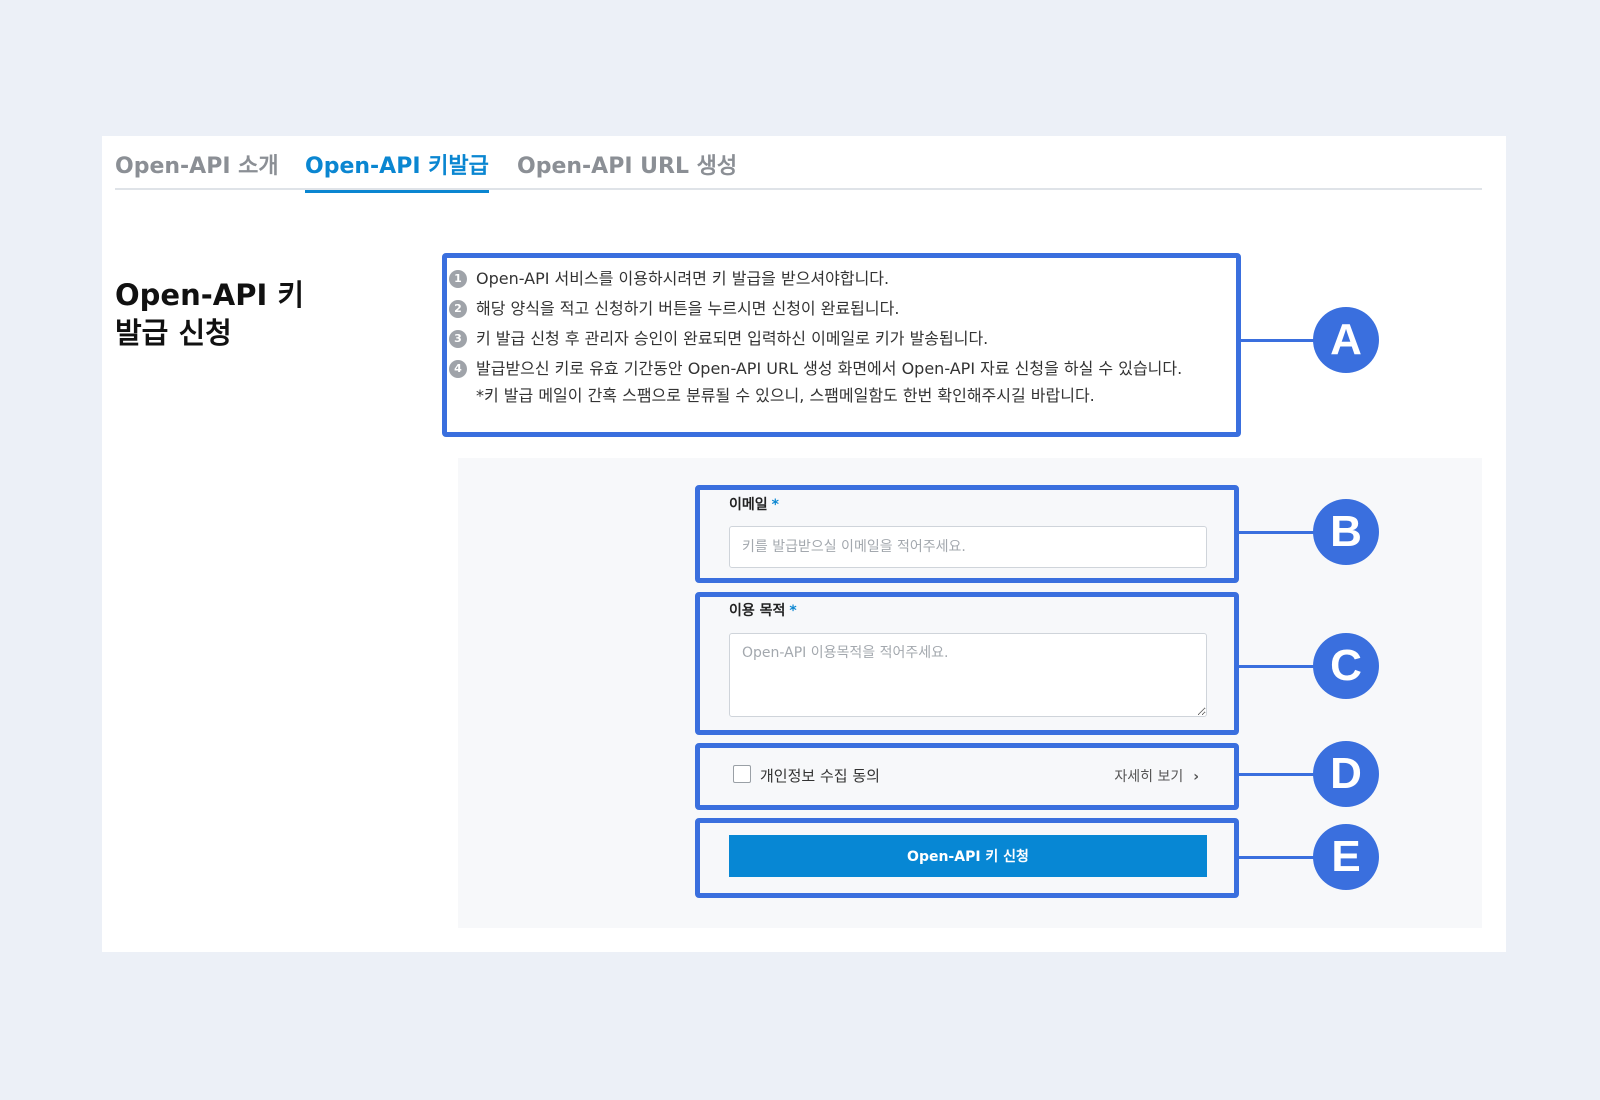 The image size is (1600, 1100). What do you see at coordinates (1346, 340) in the screenshot?
I see `annotation-marker-a: A` at bounding box center [1346, 340].